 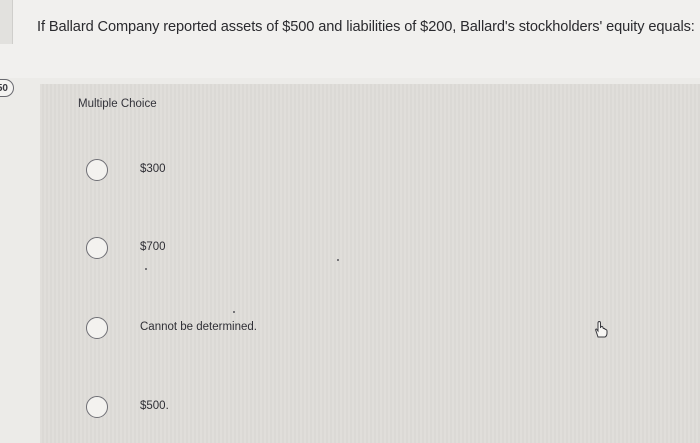 What do you see at coordinates (198, 327) in the screenshot?
I see `option-label: Cannot be determined.` at bounding box center [198, 327].